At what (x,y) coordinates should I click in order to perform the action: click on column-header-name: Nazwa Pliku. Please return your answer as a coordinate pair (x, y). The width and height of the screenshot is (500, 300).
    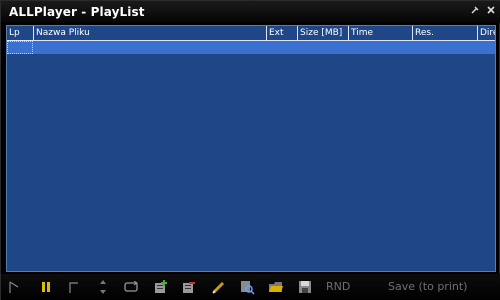
    Looking at the image, I should click on (150, 33).